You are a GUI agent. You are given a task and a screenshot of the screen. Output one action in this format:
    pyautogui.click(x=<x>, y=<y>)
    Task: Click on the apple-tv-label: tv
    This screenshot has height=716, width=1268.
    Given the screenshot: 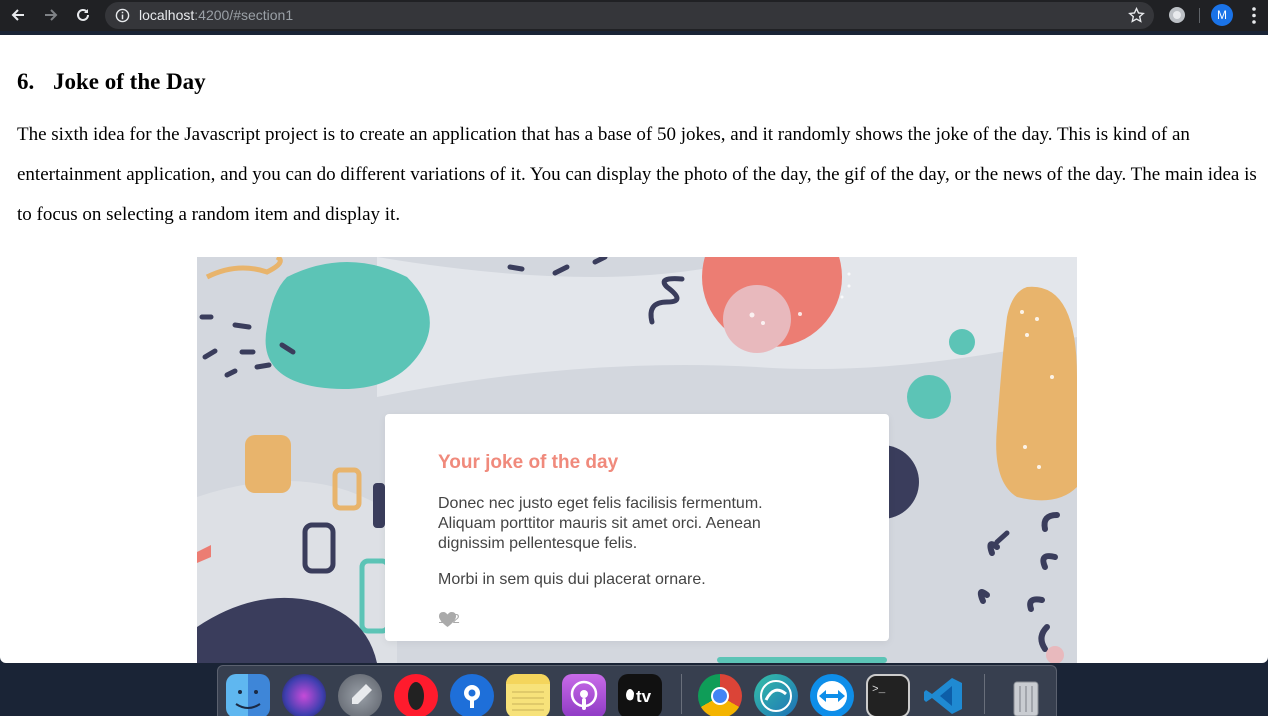 What is the action you would take?
    pyautogui.click(x=644, y=696)
    